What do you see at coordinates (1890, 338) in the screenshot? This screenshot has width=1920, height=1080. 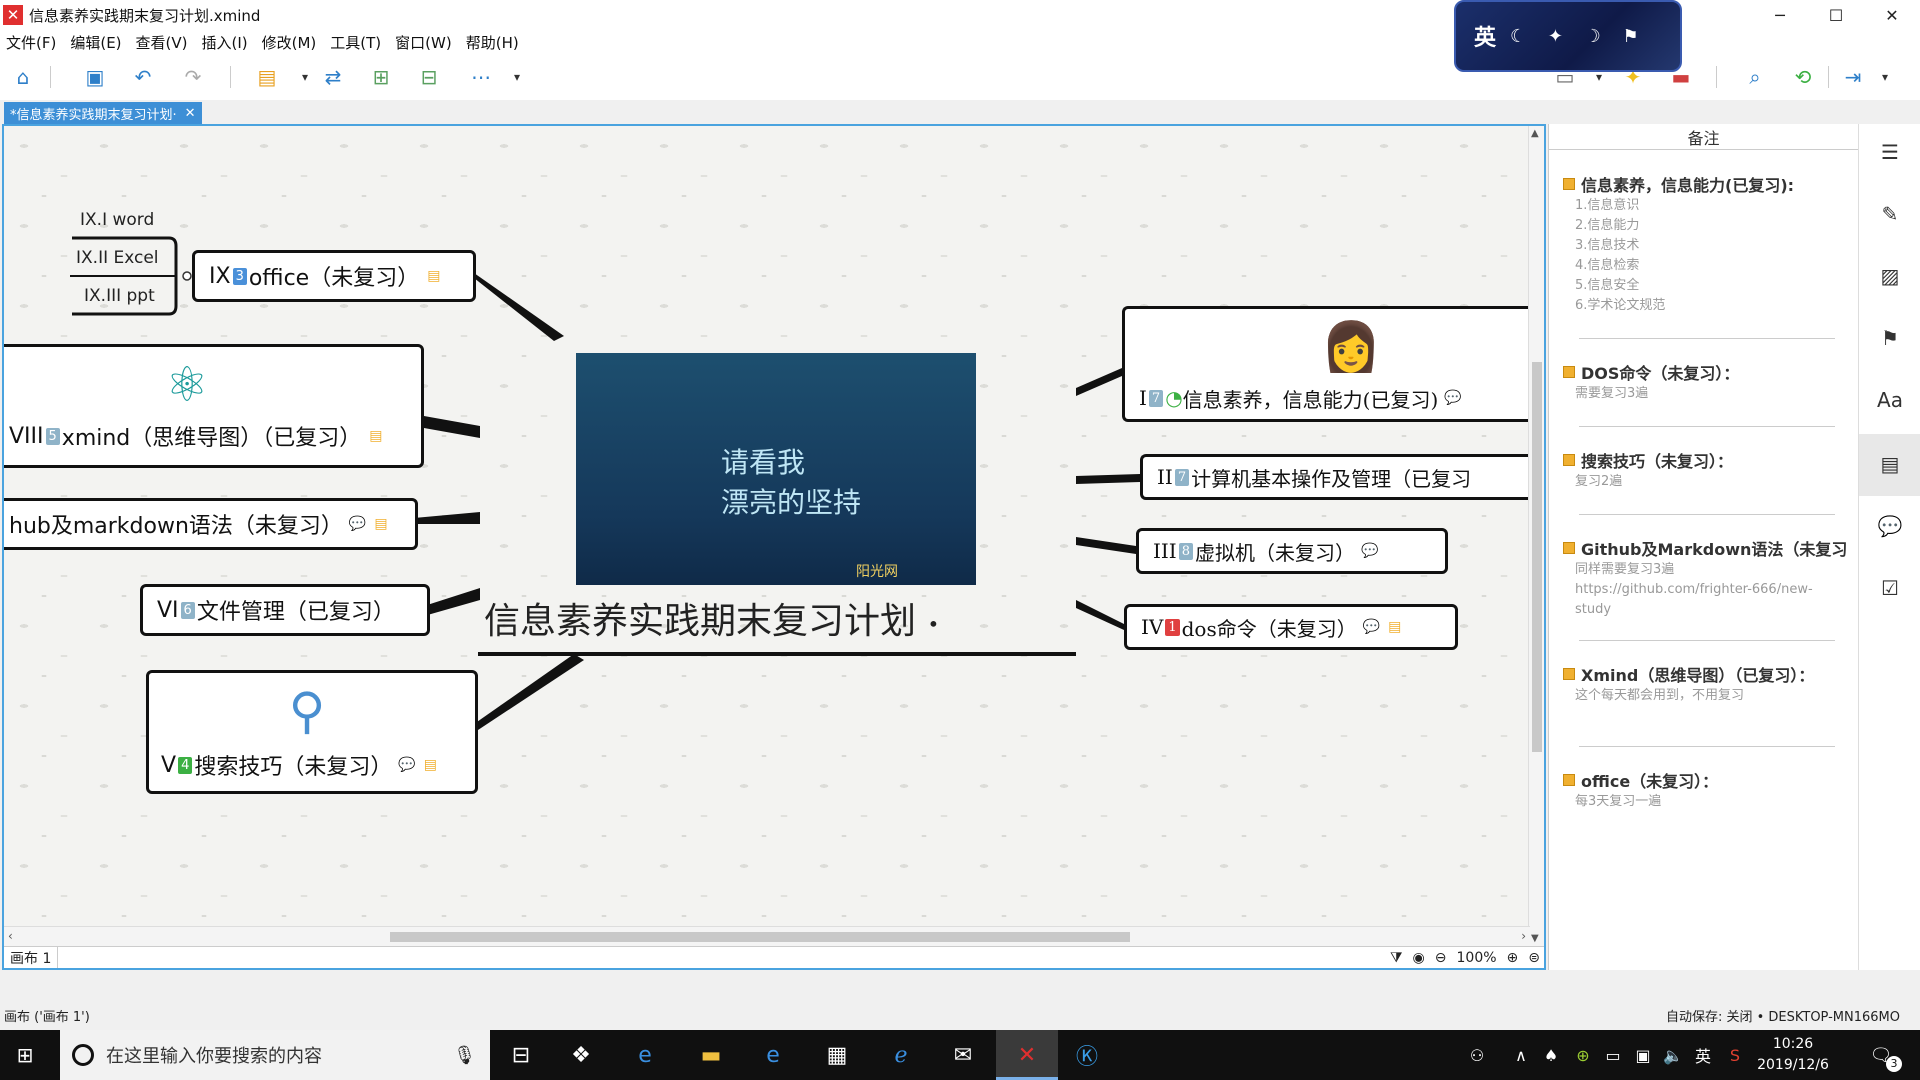 I see `flag-icon: ⚑` at bounding box center [1890, 338].